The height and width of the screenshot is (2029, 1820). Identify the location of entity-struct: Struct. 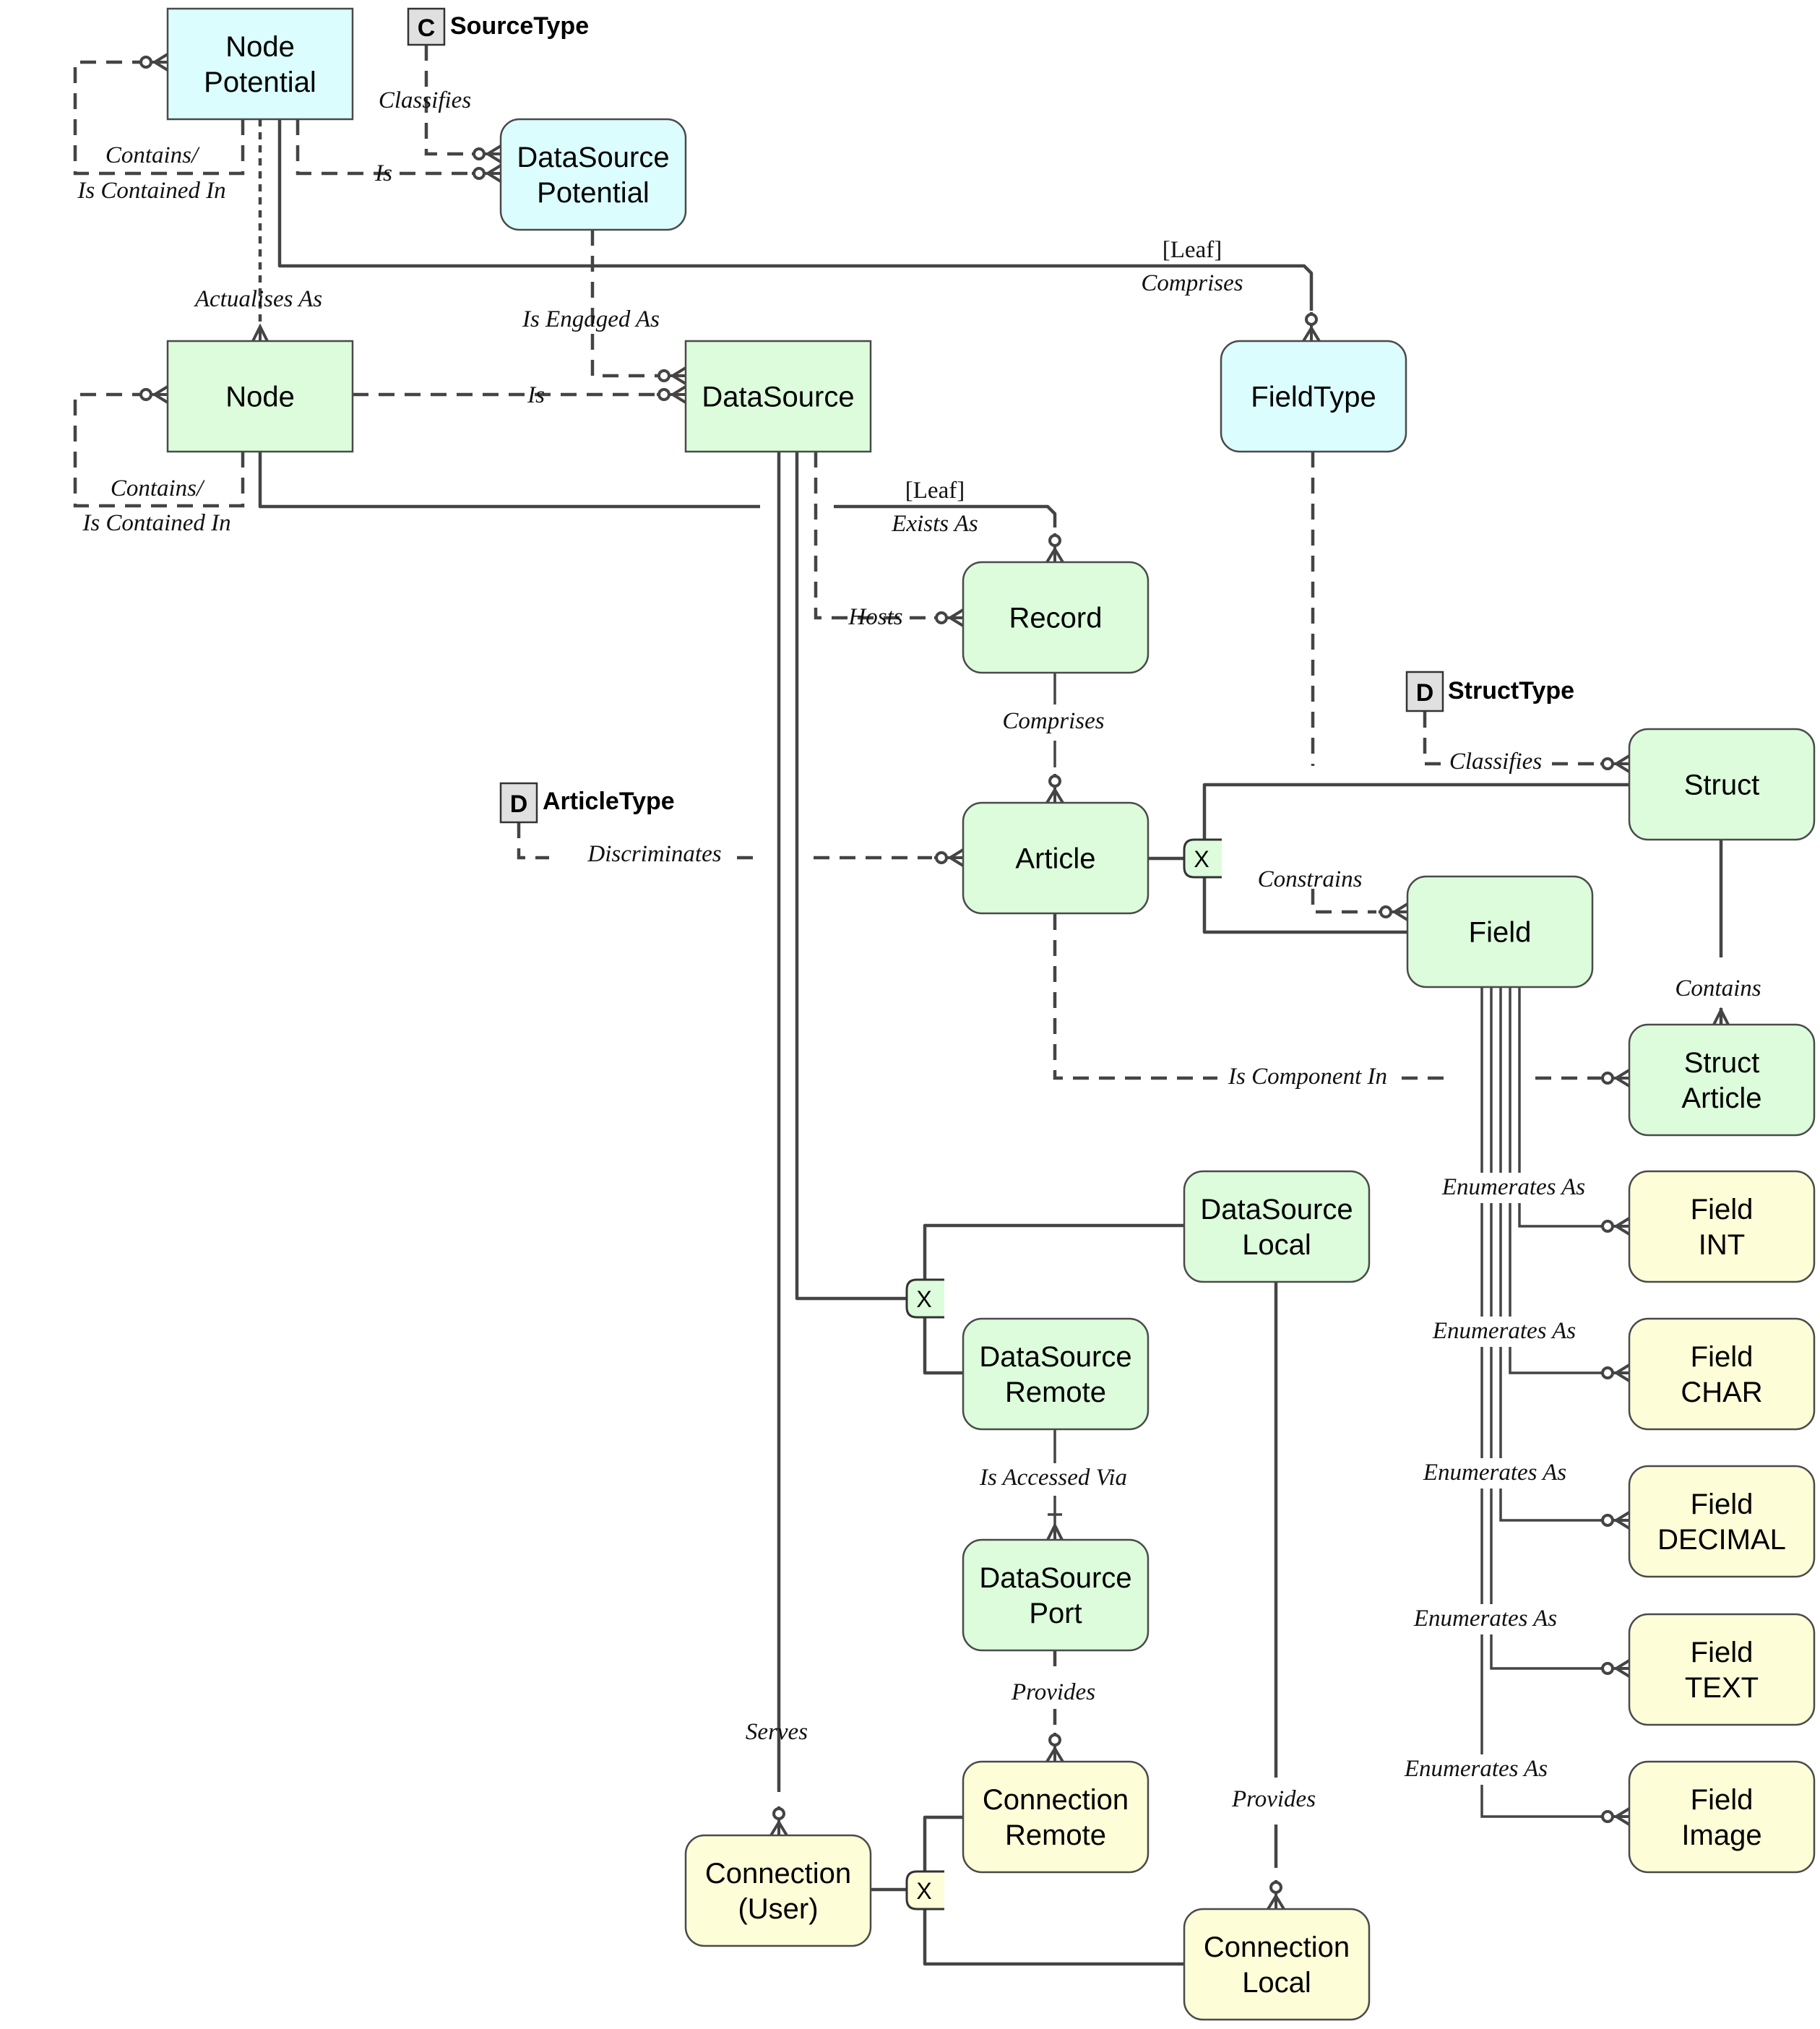
(1722, 784).